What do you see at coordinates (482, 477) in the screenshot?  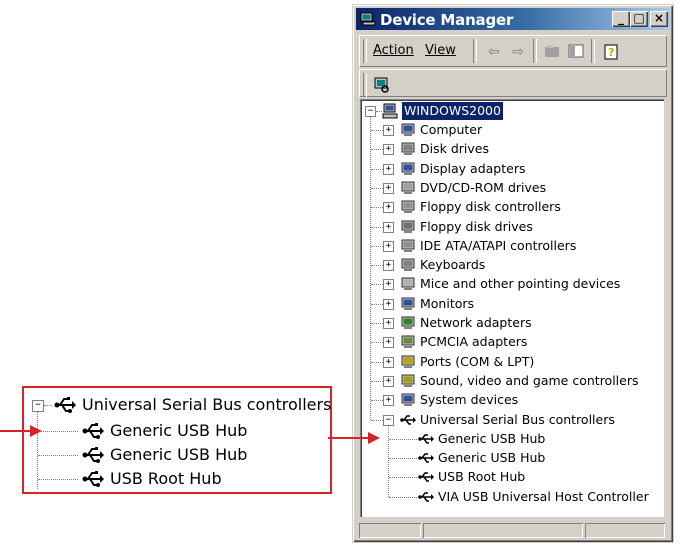 I see `usb-device-label: USB Root Hub` at bounding box center [482, 477].